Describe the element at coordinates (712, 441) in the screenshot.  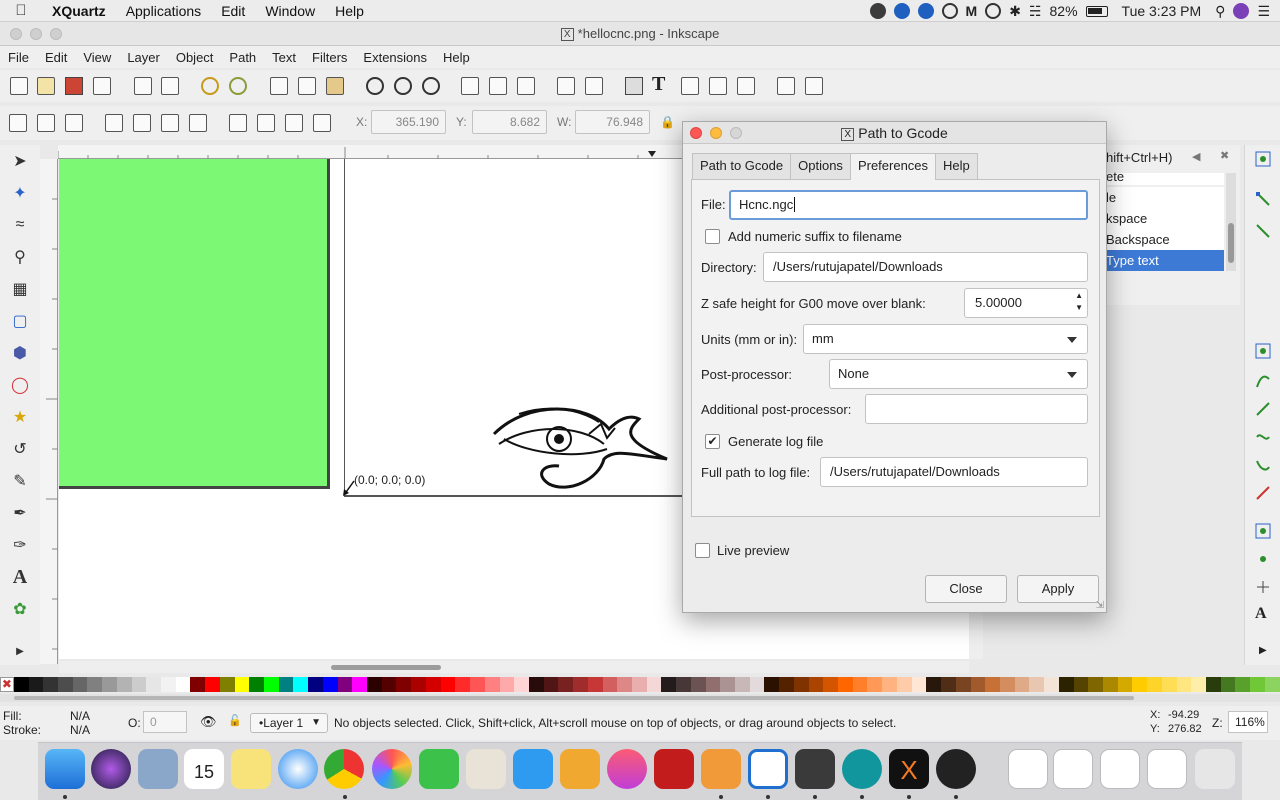
I see `generate-log-checkbox: ✔` at that location.